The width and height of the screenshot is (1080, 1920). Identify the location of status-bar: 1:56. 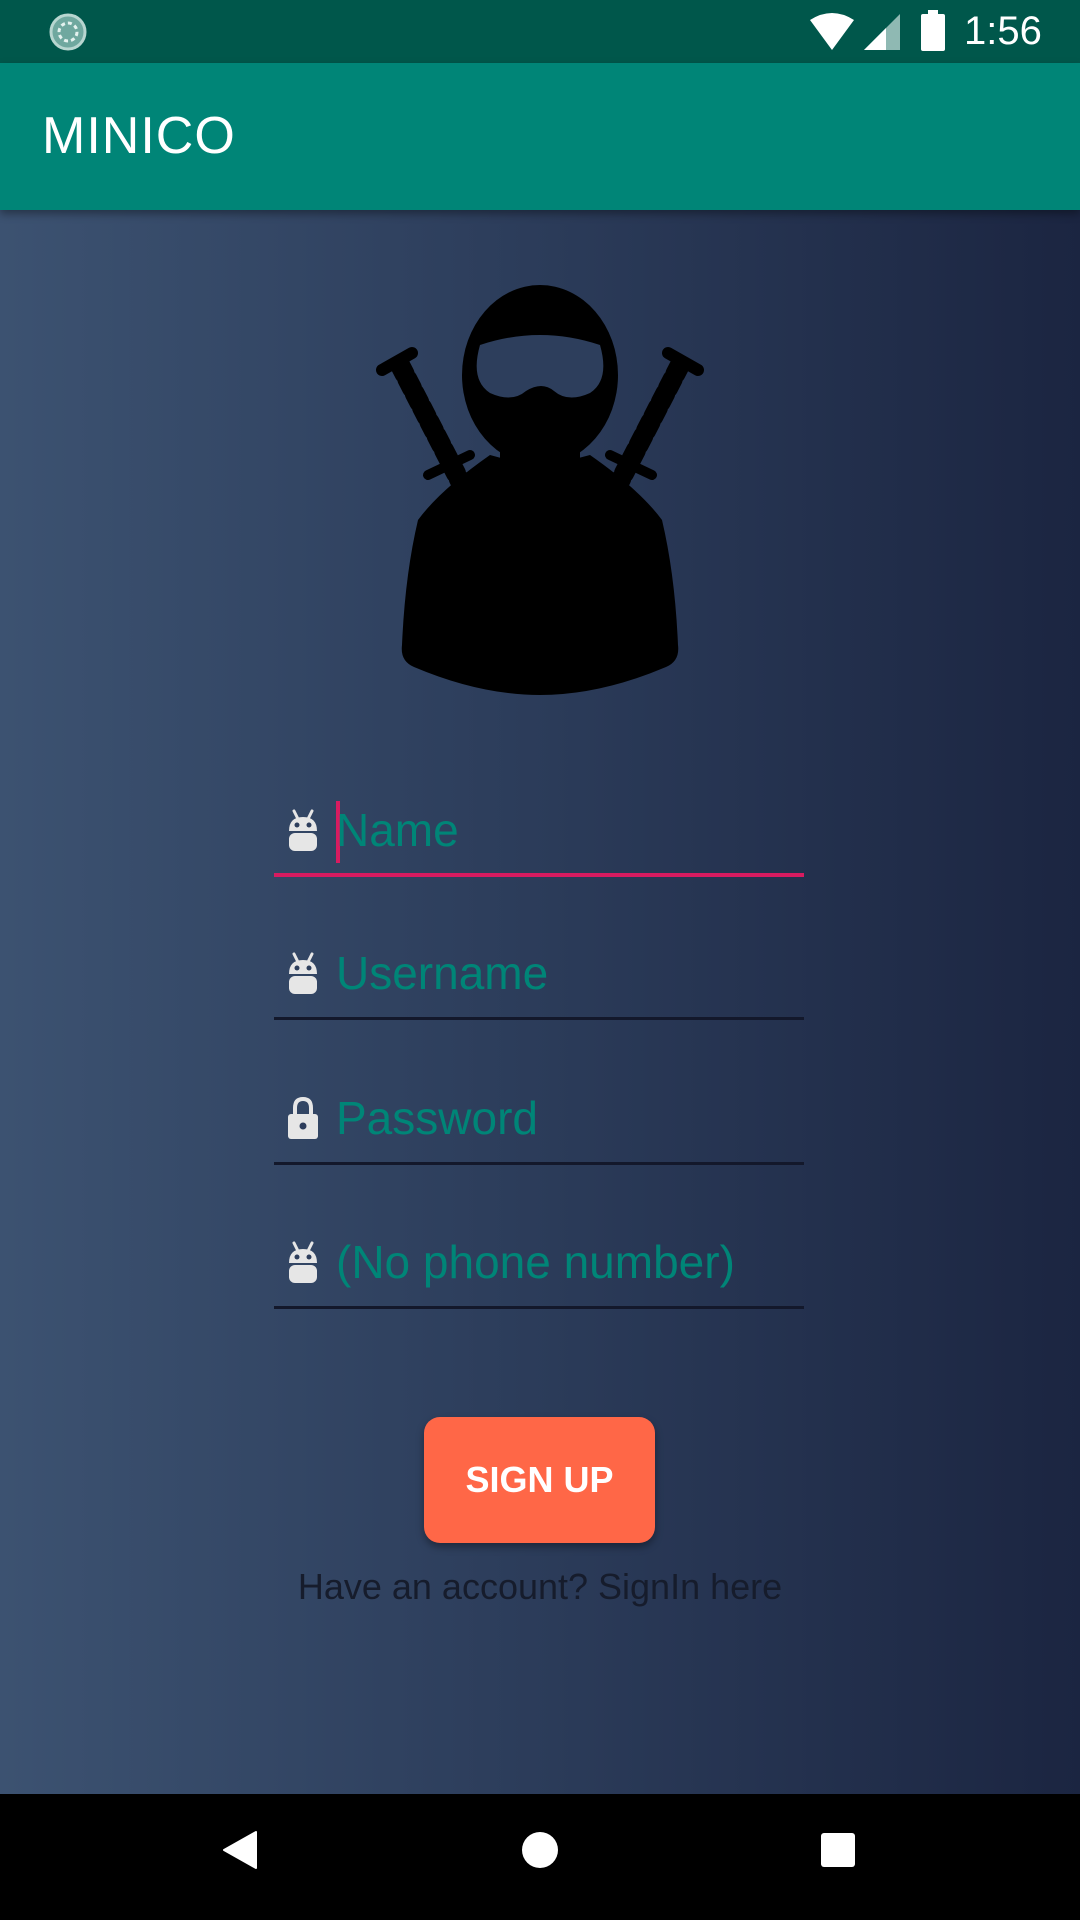
(540, 31).